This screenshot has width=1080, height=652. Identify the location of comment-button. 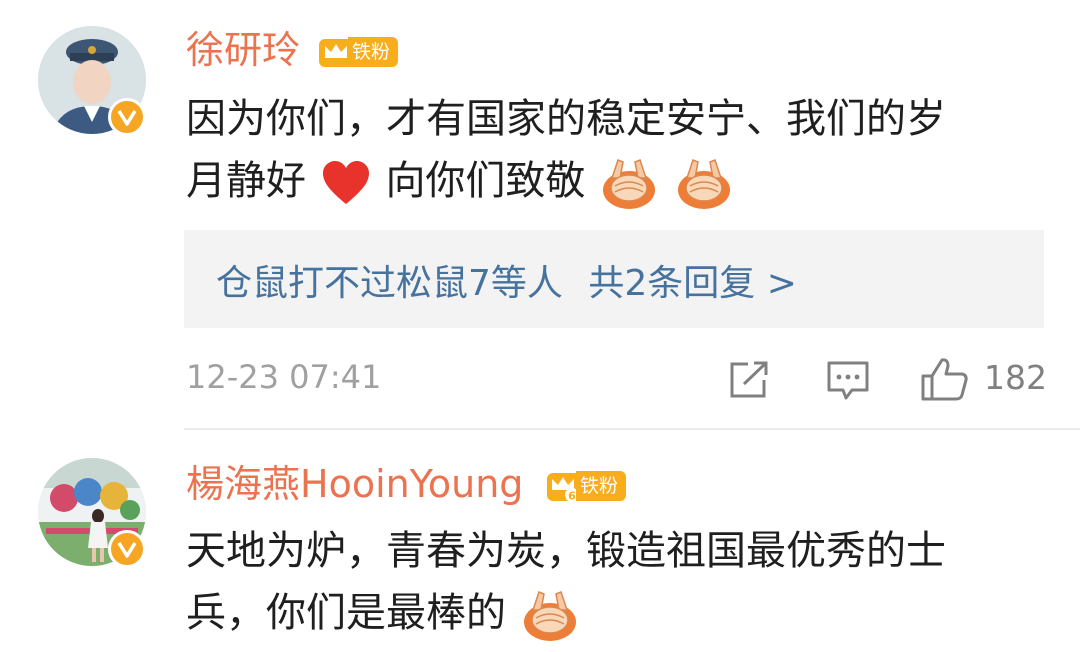
(848, 383).